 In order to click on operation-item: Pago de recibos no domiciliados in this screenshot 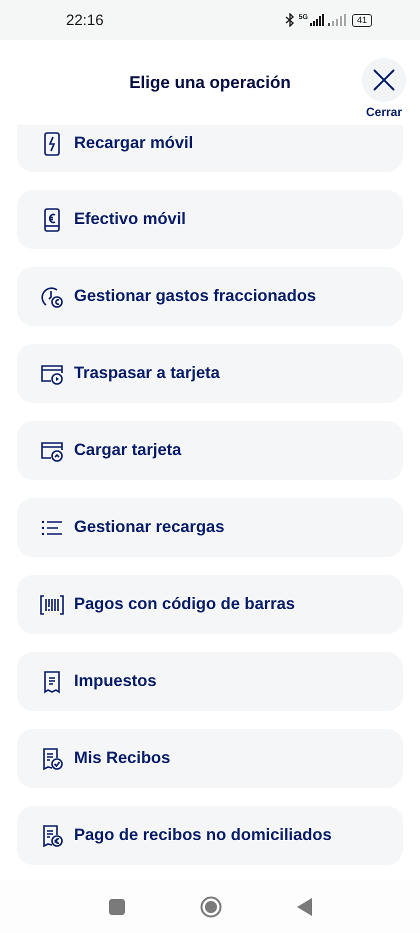, I will do `click(210, 835)`.